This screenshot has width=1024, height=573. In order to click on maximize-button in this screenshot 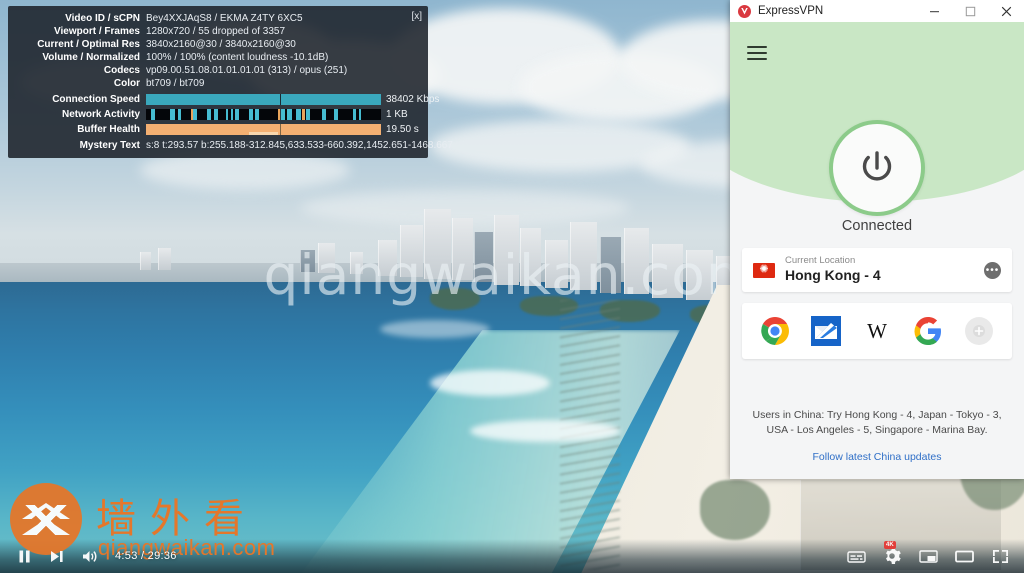, I will do `click(970, 11)`.